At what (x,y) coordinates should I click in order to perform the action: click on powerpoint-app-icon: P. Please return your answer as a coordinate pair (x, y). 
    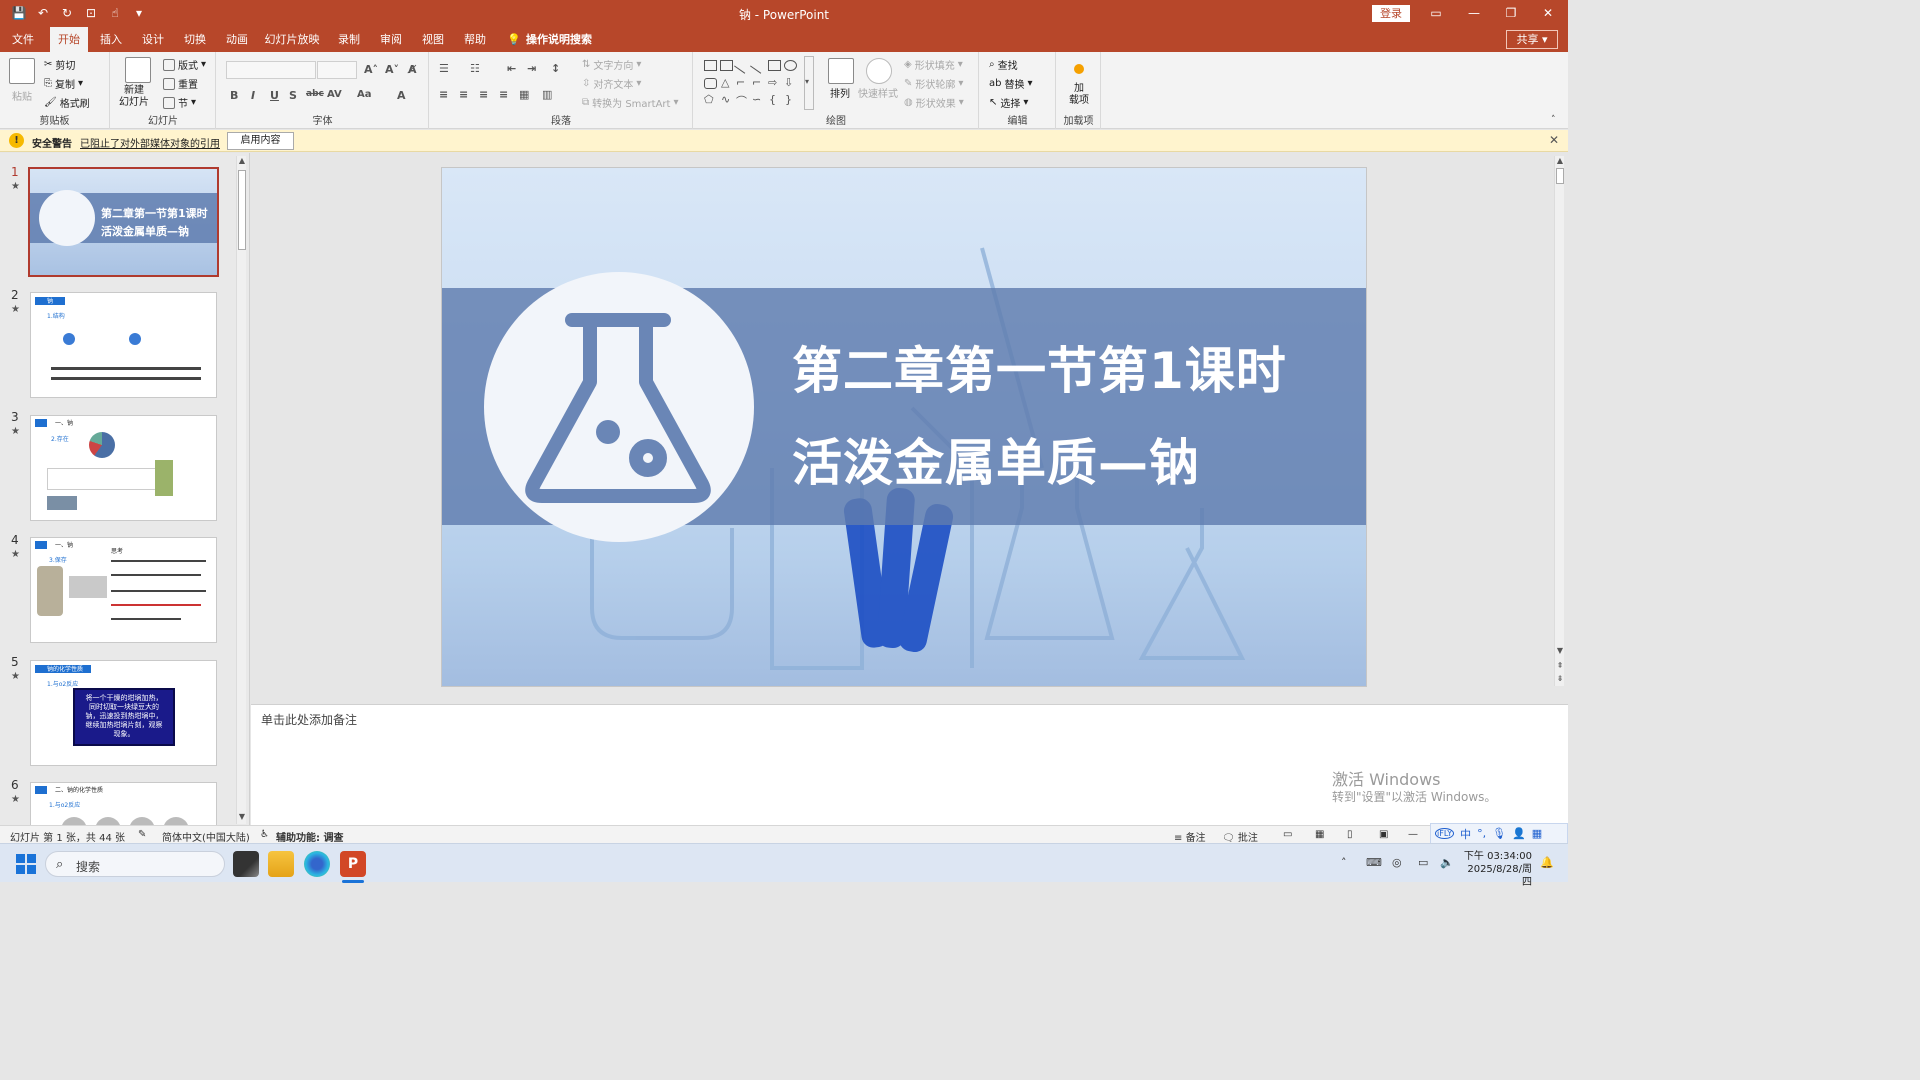
    Looking at the image, I should click on (353, 864).